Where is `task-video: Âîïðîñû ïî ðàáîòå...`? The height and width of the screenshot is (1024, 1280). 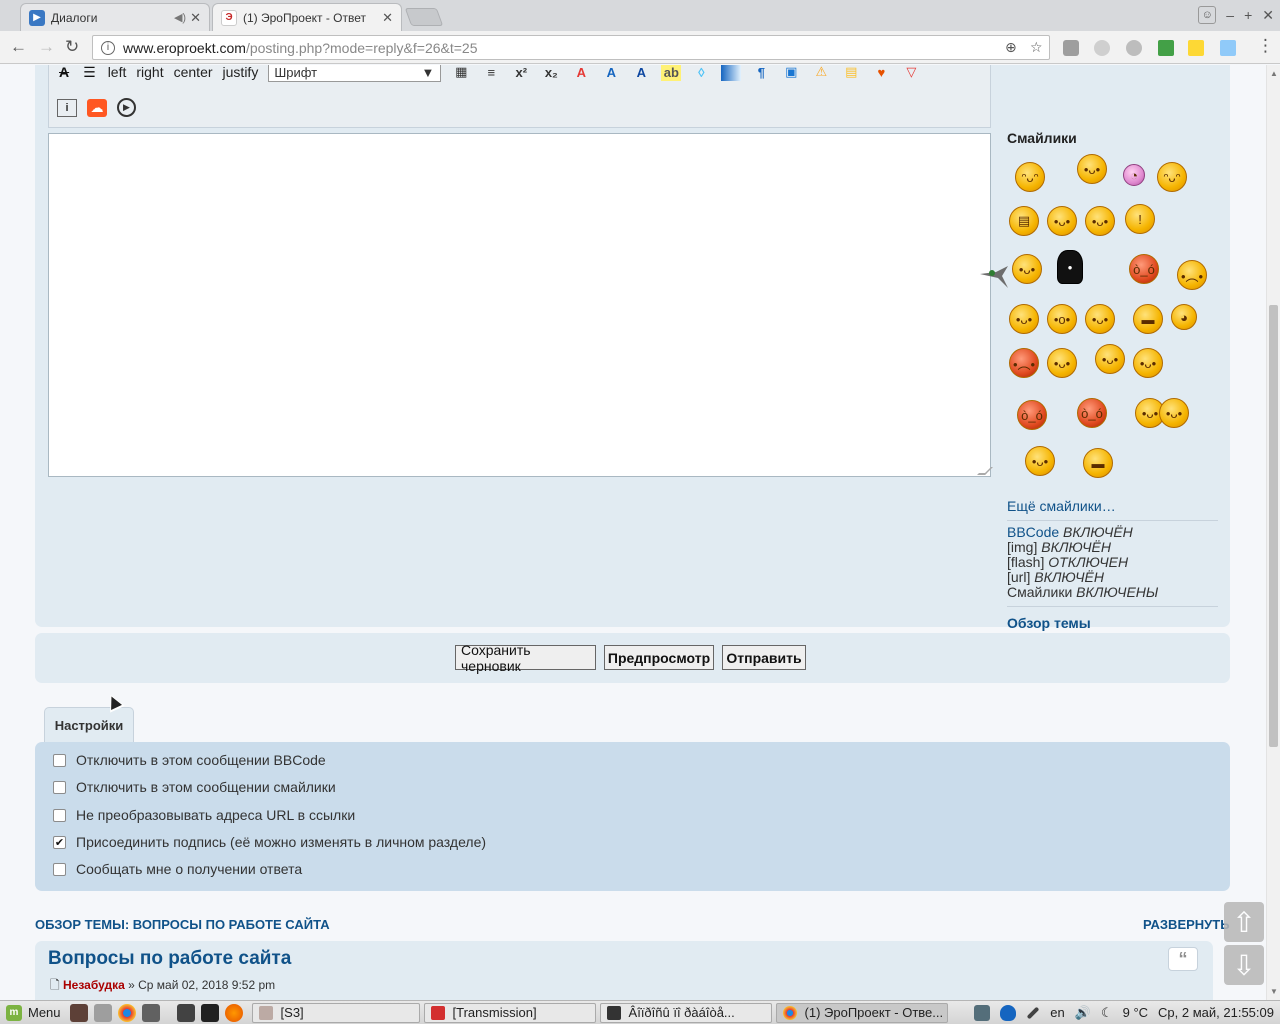
task-video: Âîïðîñû ïî ðàáîòå... is located at coordinates (685, 1012).